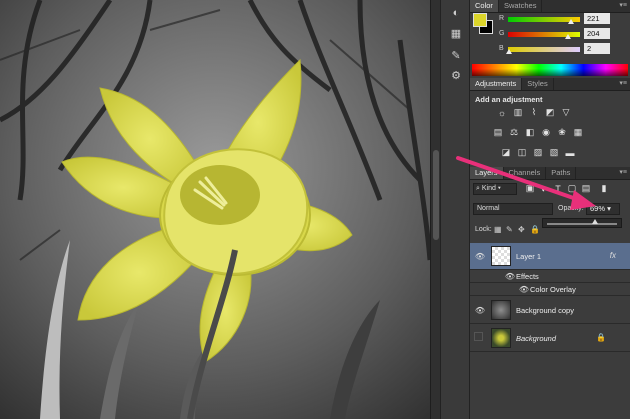 The width and height of the screenshot is (630, 419). What do you see at coordinates (521, 229) in the screenshot?
I see `lock-position-icon: ✥` at bounding box center [521, 229].